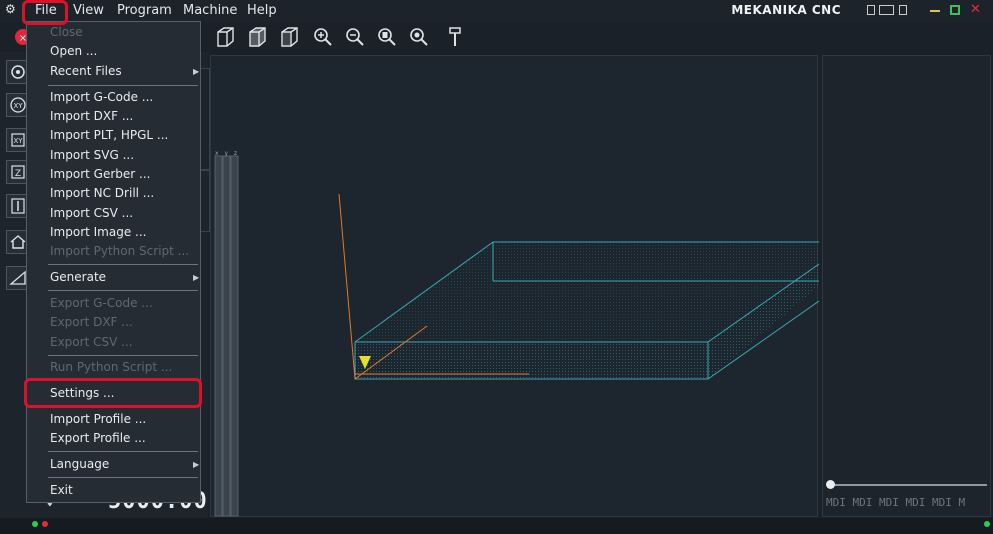  I want to click on menu-item-recent-files: Recent Files, so click(86, 71).